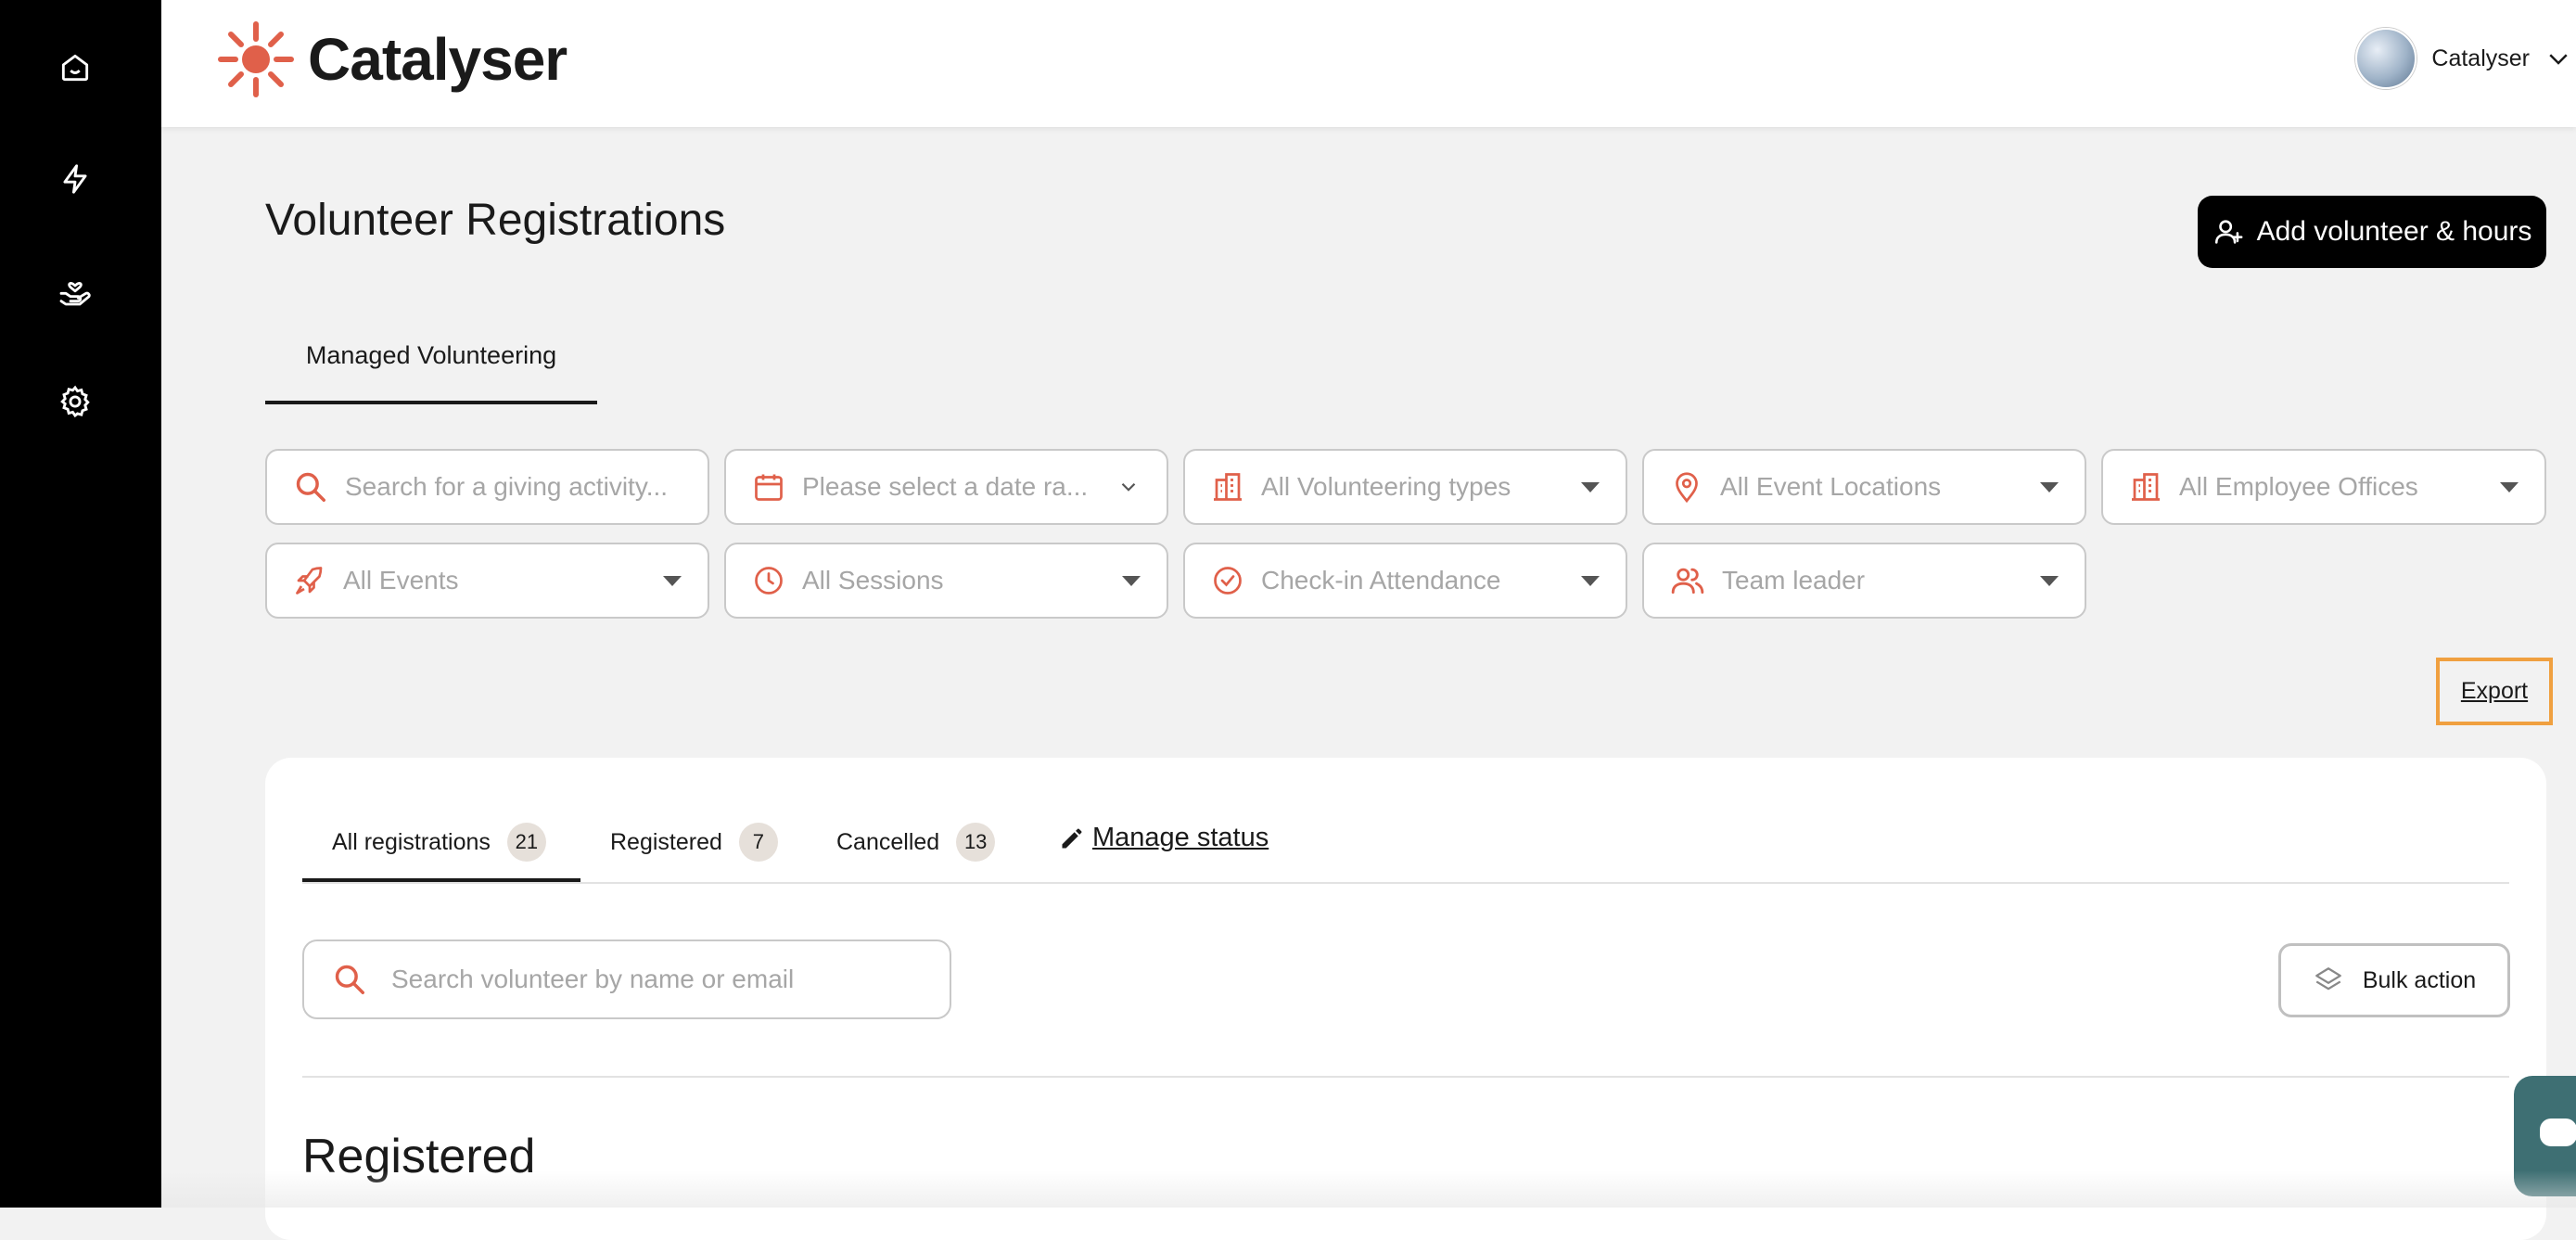 The width and height of the screenshot is (2576, 1240). What do you see at coordinates (2480, 58) in the screenshot?
I see `user-name: Catalyser` at bounding box center [2480, 58].